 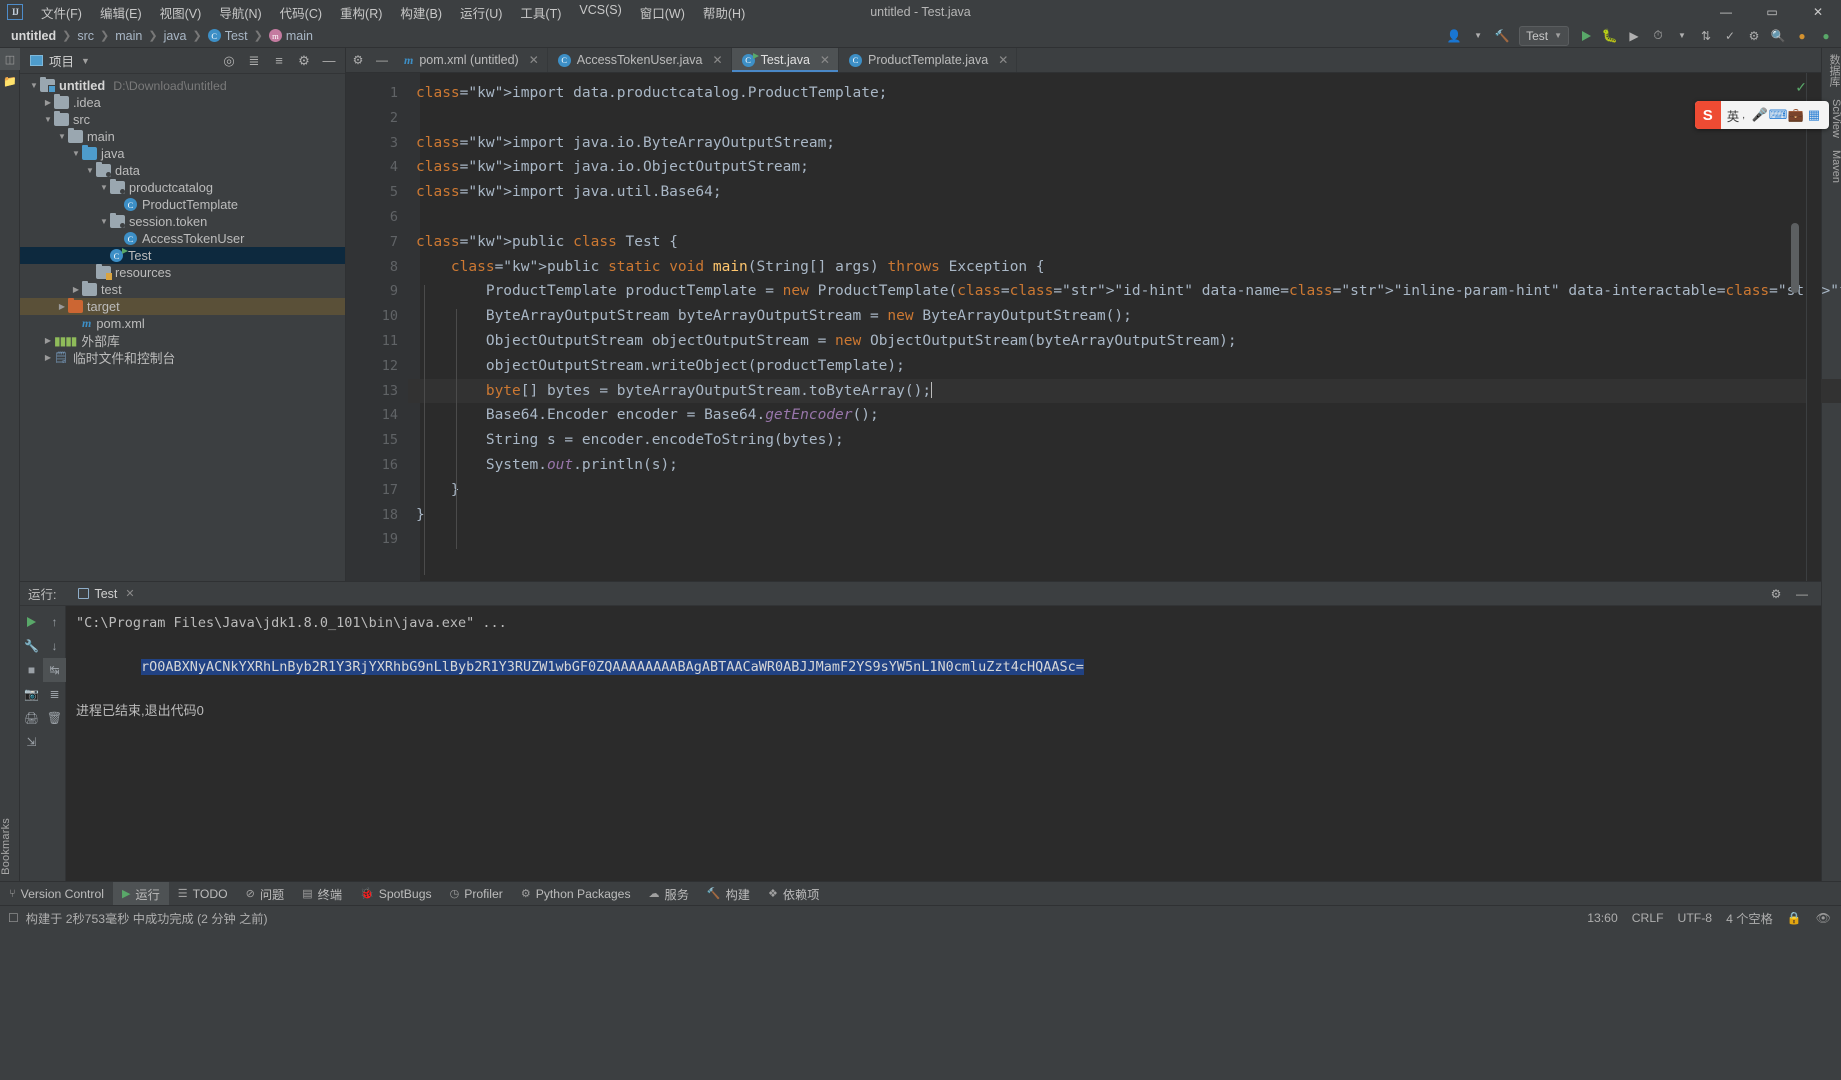 I want to click on code-line-17: }, so click(x=1124, y=490).